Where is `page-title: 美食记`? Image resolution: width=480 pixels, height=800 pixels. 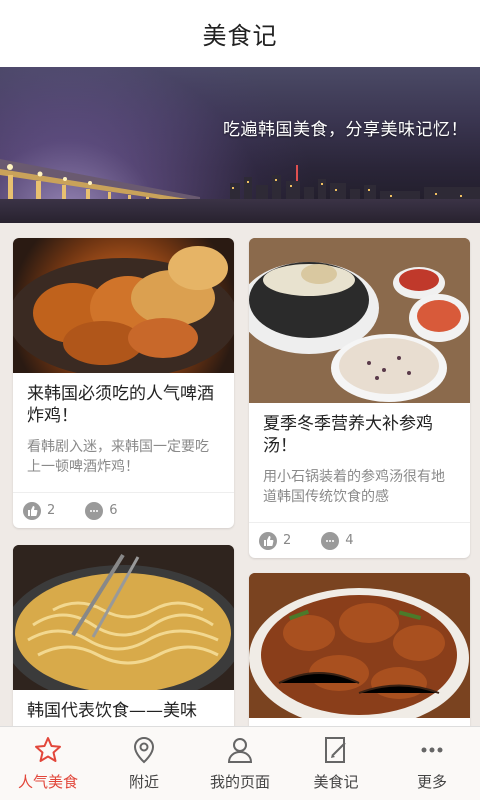 page-title: 美食记 is located at coordinates (240, 36).